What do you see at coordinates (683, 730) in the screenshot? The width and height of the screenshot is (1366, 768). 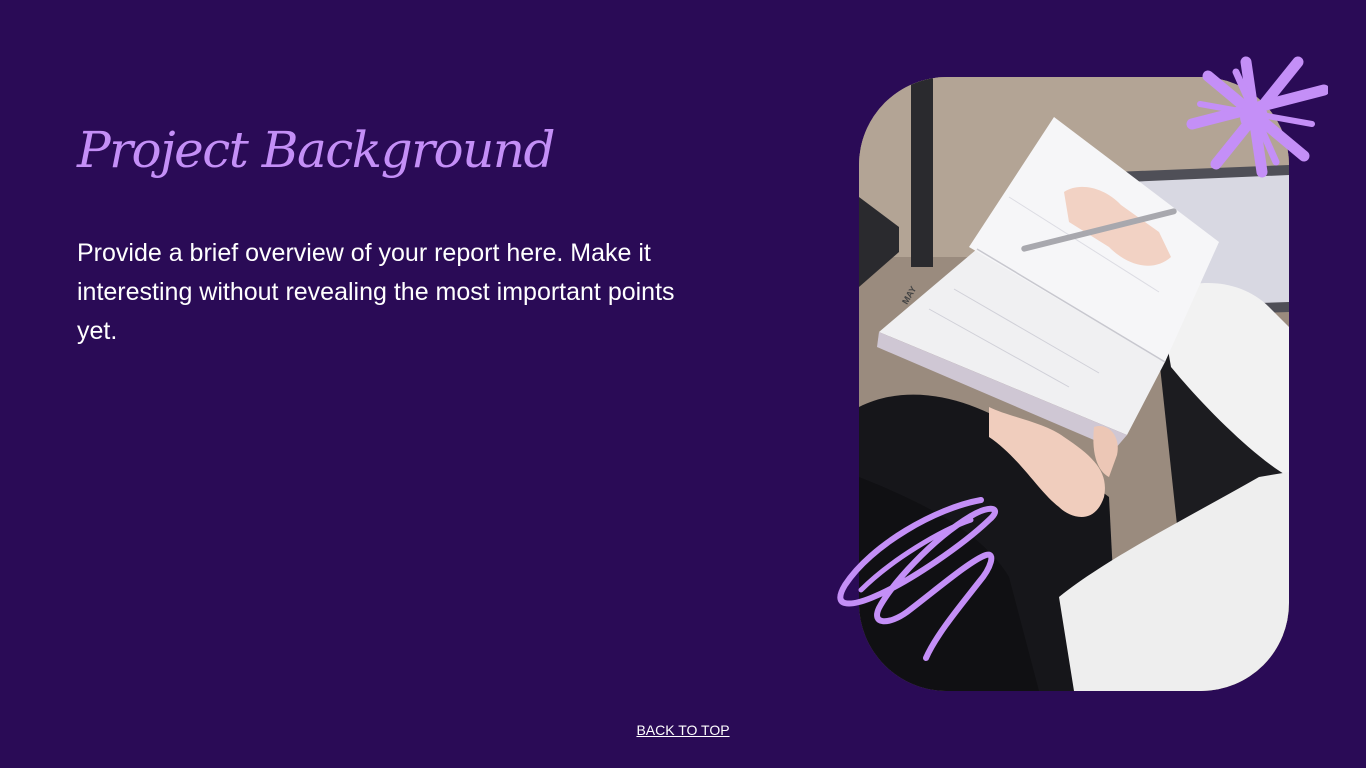 I see `back-to-top-link: BACK TO TOP` at bounding box center [683, 730].